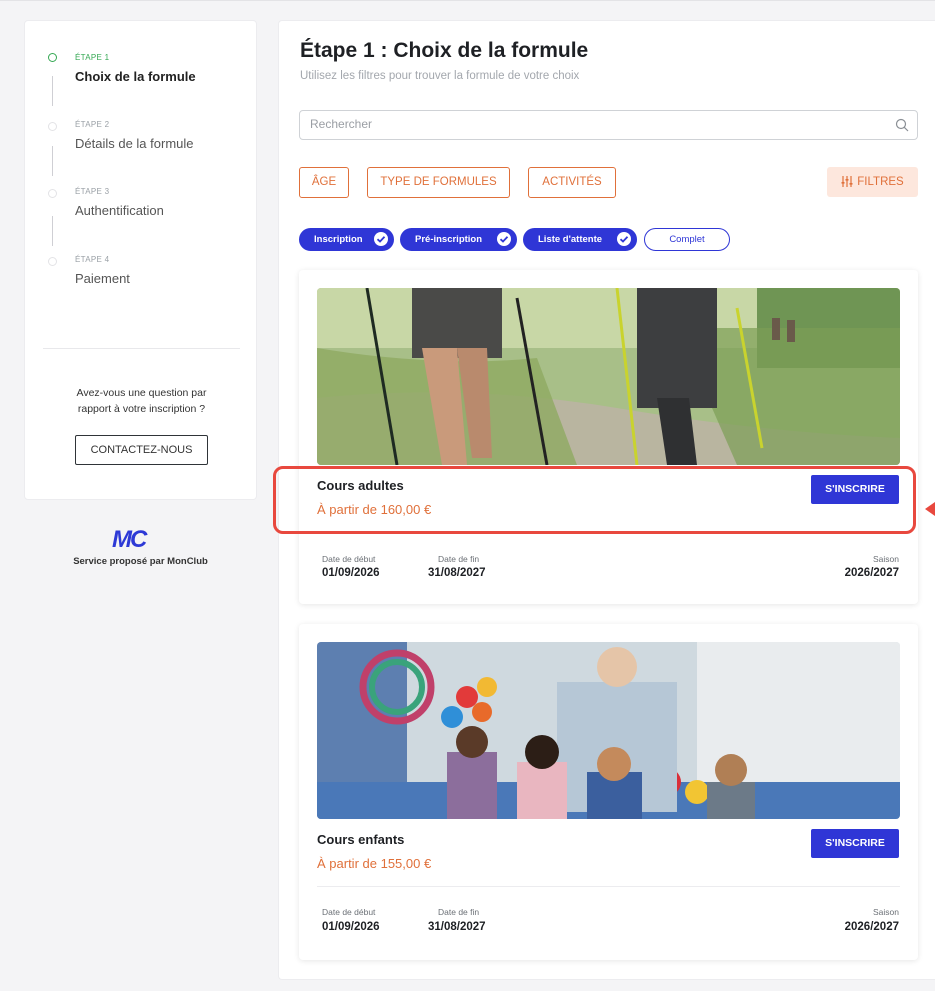  I want to click on step-1-title: Choix de la formule, so click(135, 76).